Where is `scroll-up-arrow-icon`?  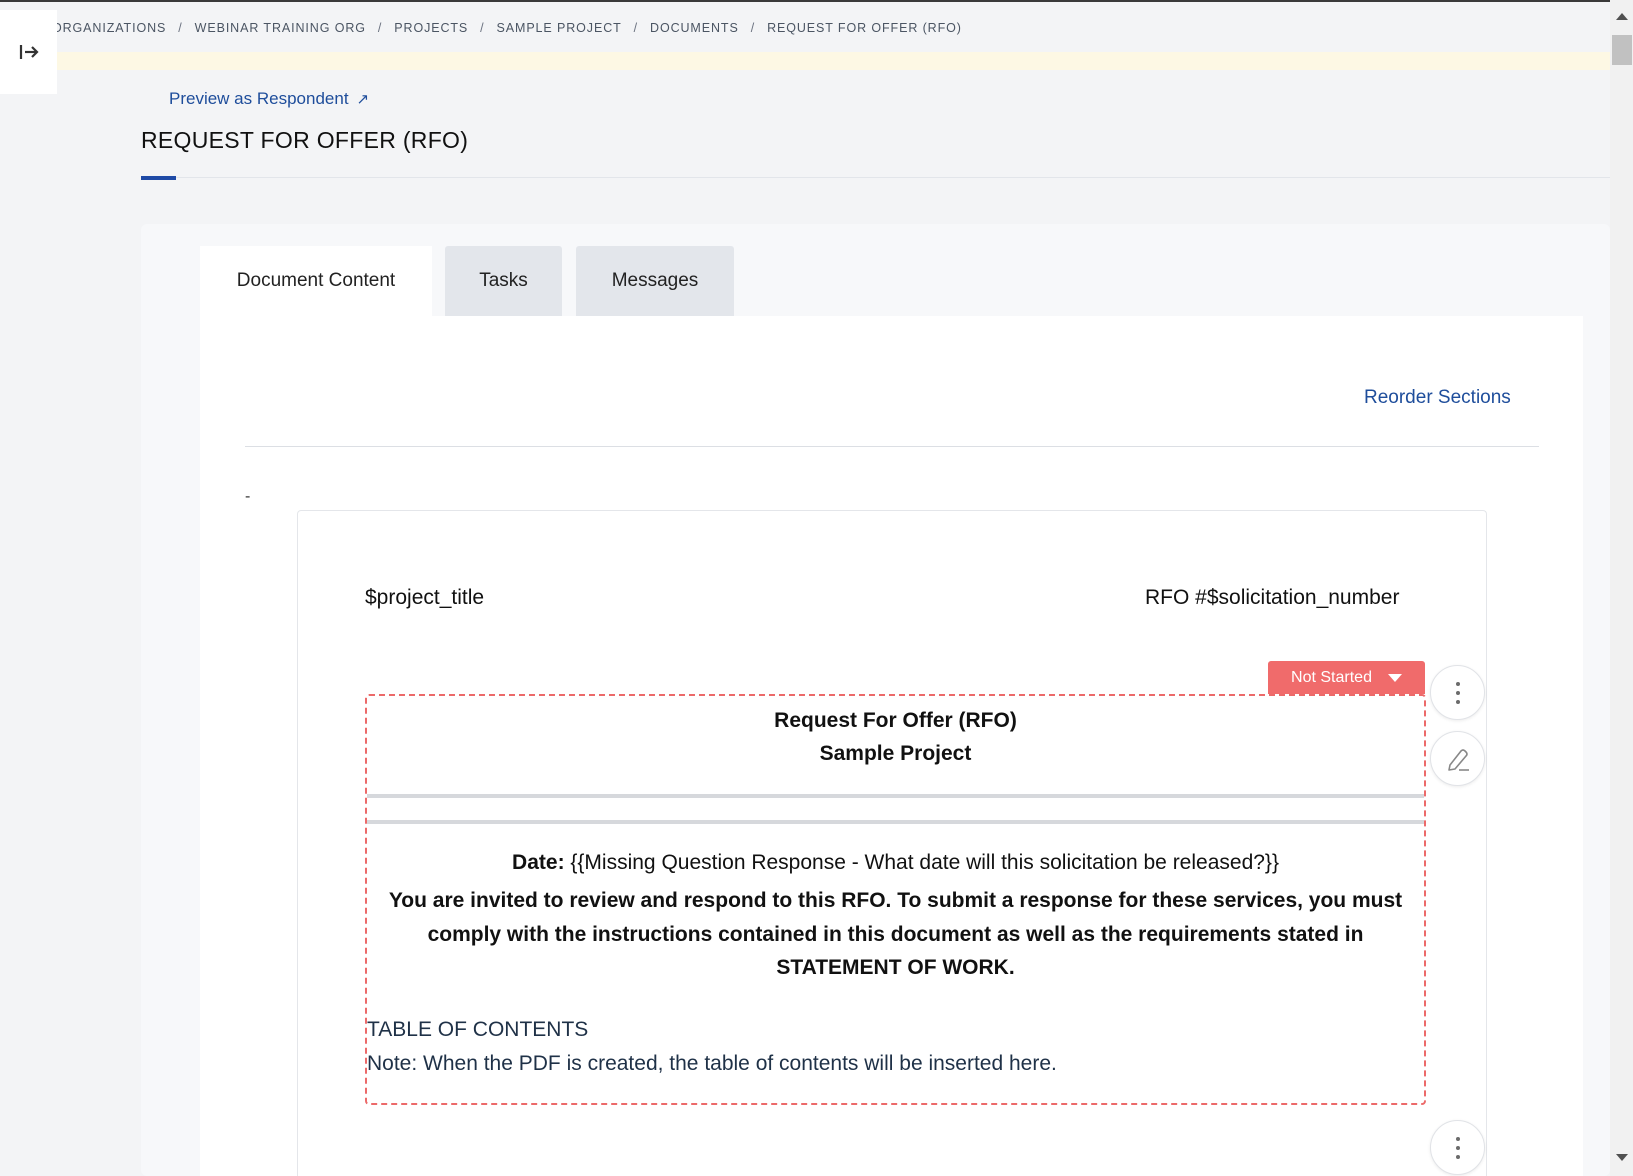 scroll-up-arrow-icon is located at coordinates (1622, 16).